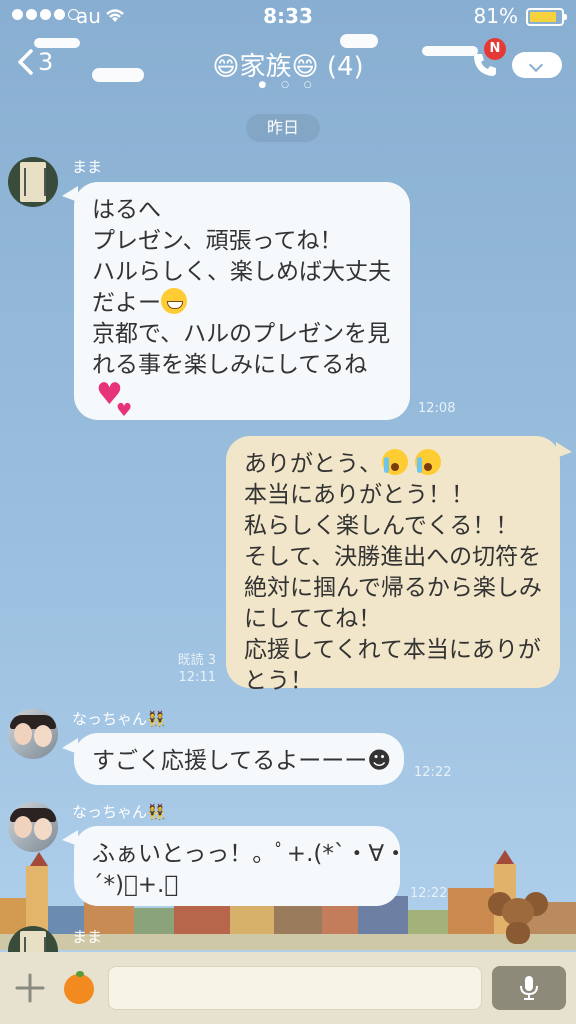  I want to click on message-text: 京都で、ハルのプレゼンを見, so click(241, 334).